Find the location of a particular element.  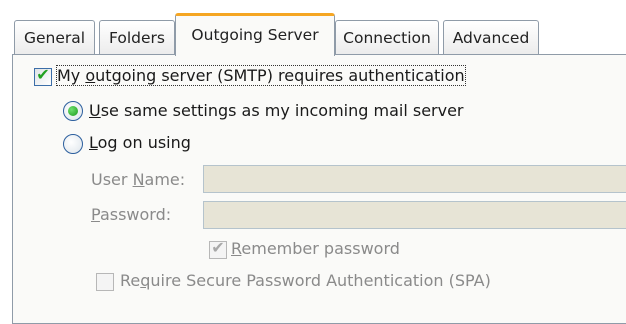

user-name-field is located at coordinates (414, 179).